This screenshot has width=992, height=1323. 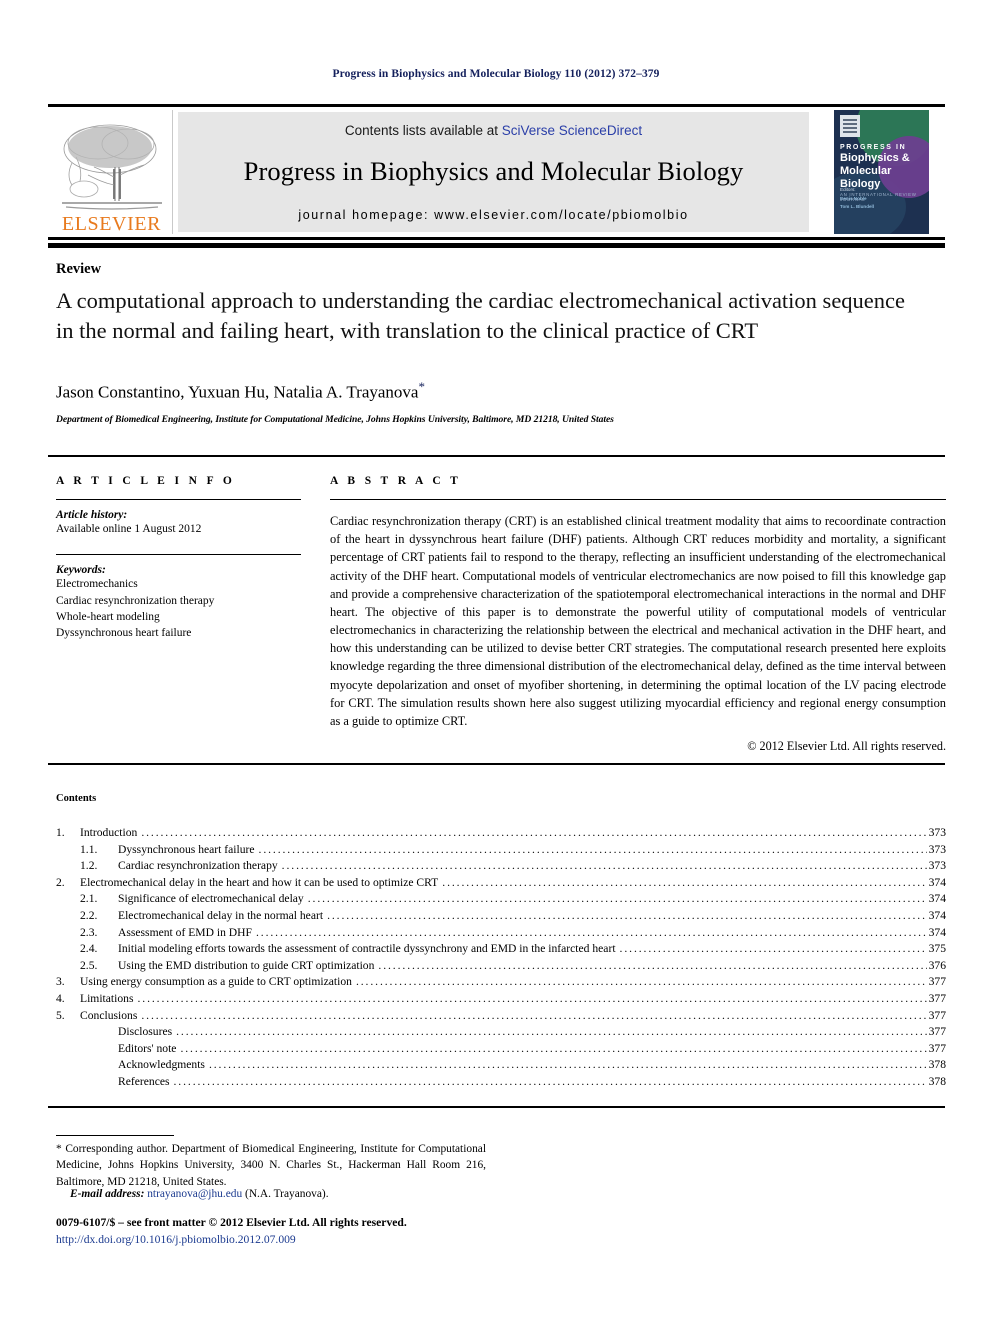 I want to click on journal-homepage-label: journal homepage:, so click(x=366, y=215).